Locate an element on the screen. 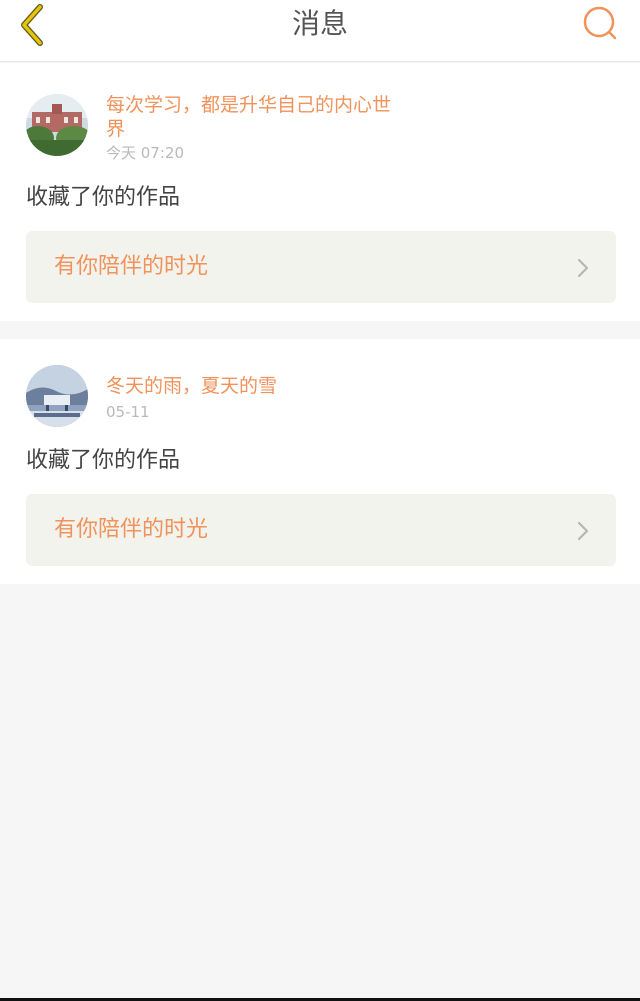  timestamp: 05-11 is located at coordinates (128, 412).